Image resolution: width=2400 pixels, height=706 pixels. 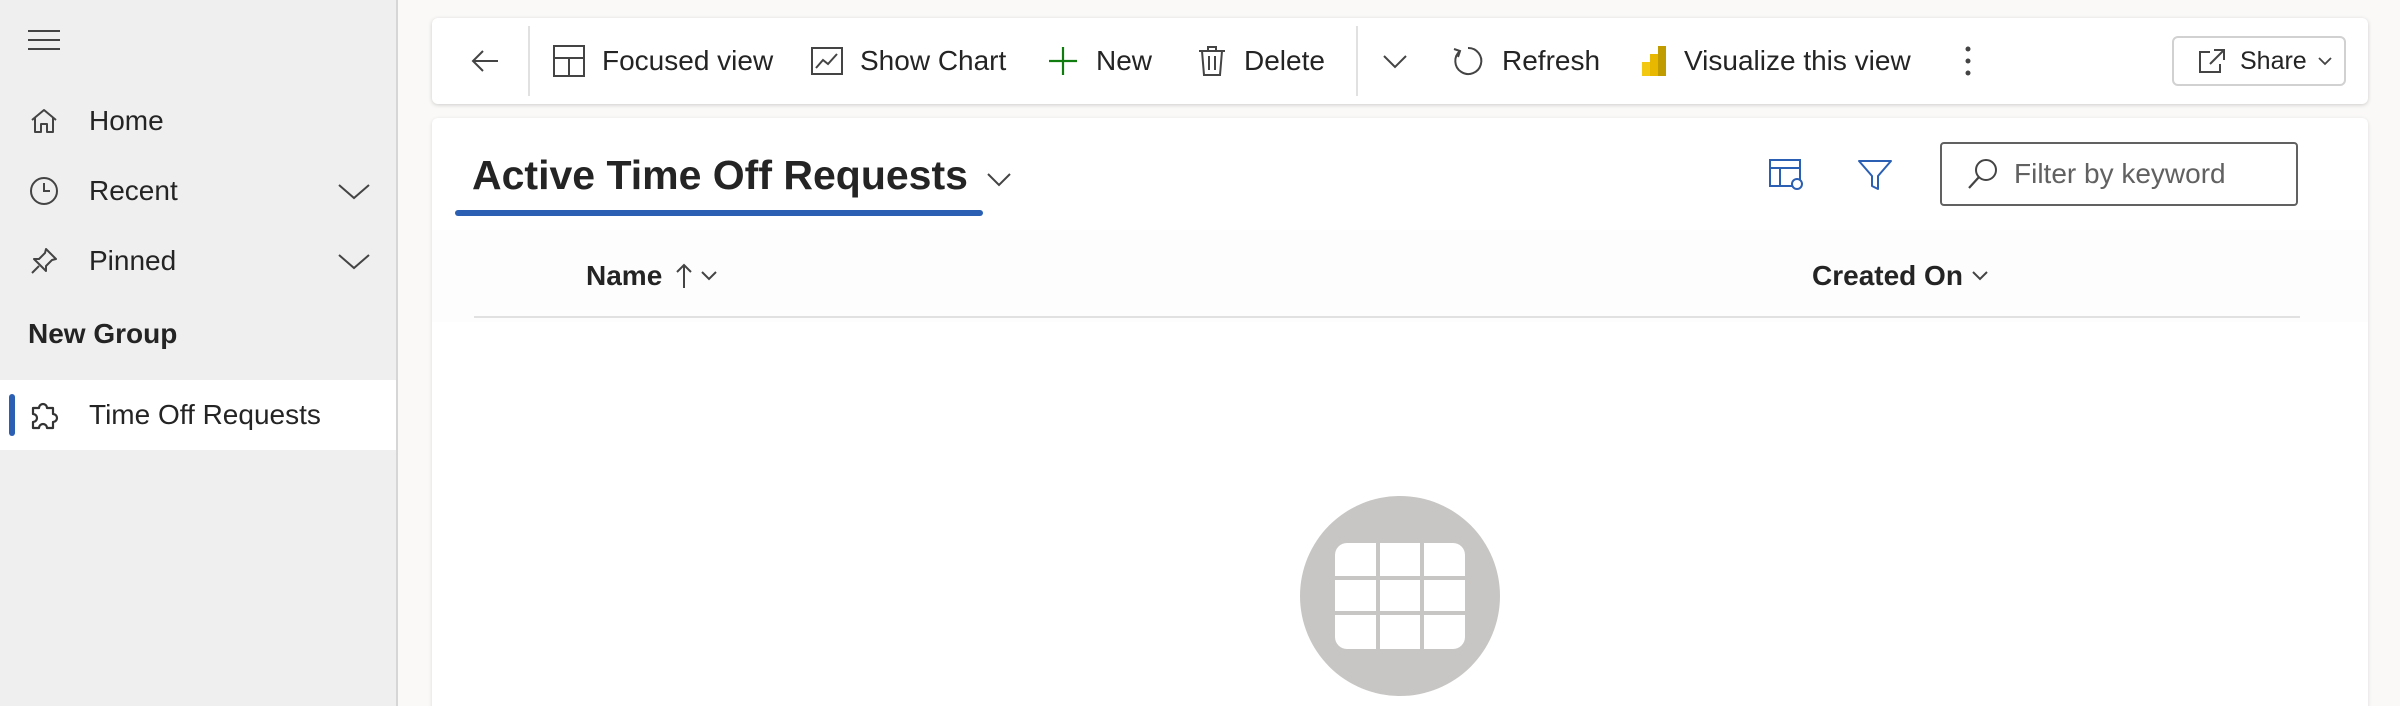 I want to click on edit-columns-icon, so click(x=1787, y=177).